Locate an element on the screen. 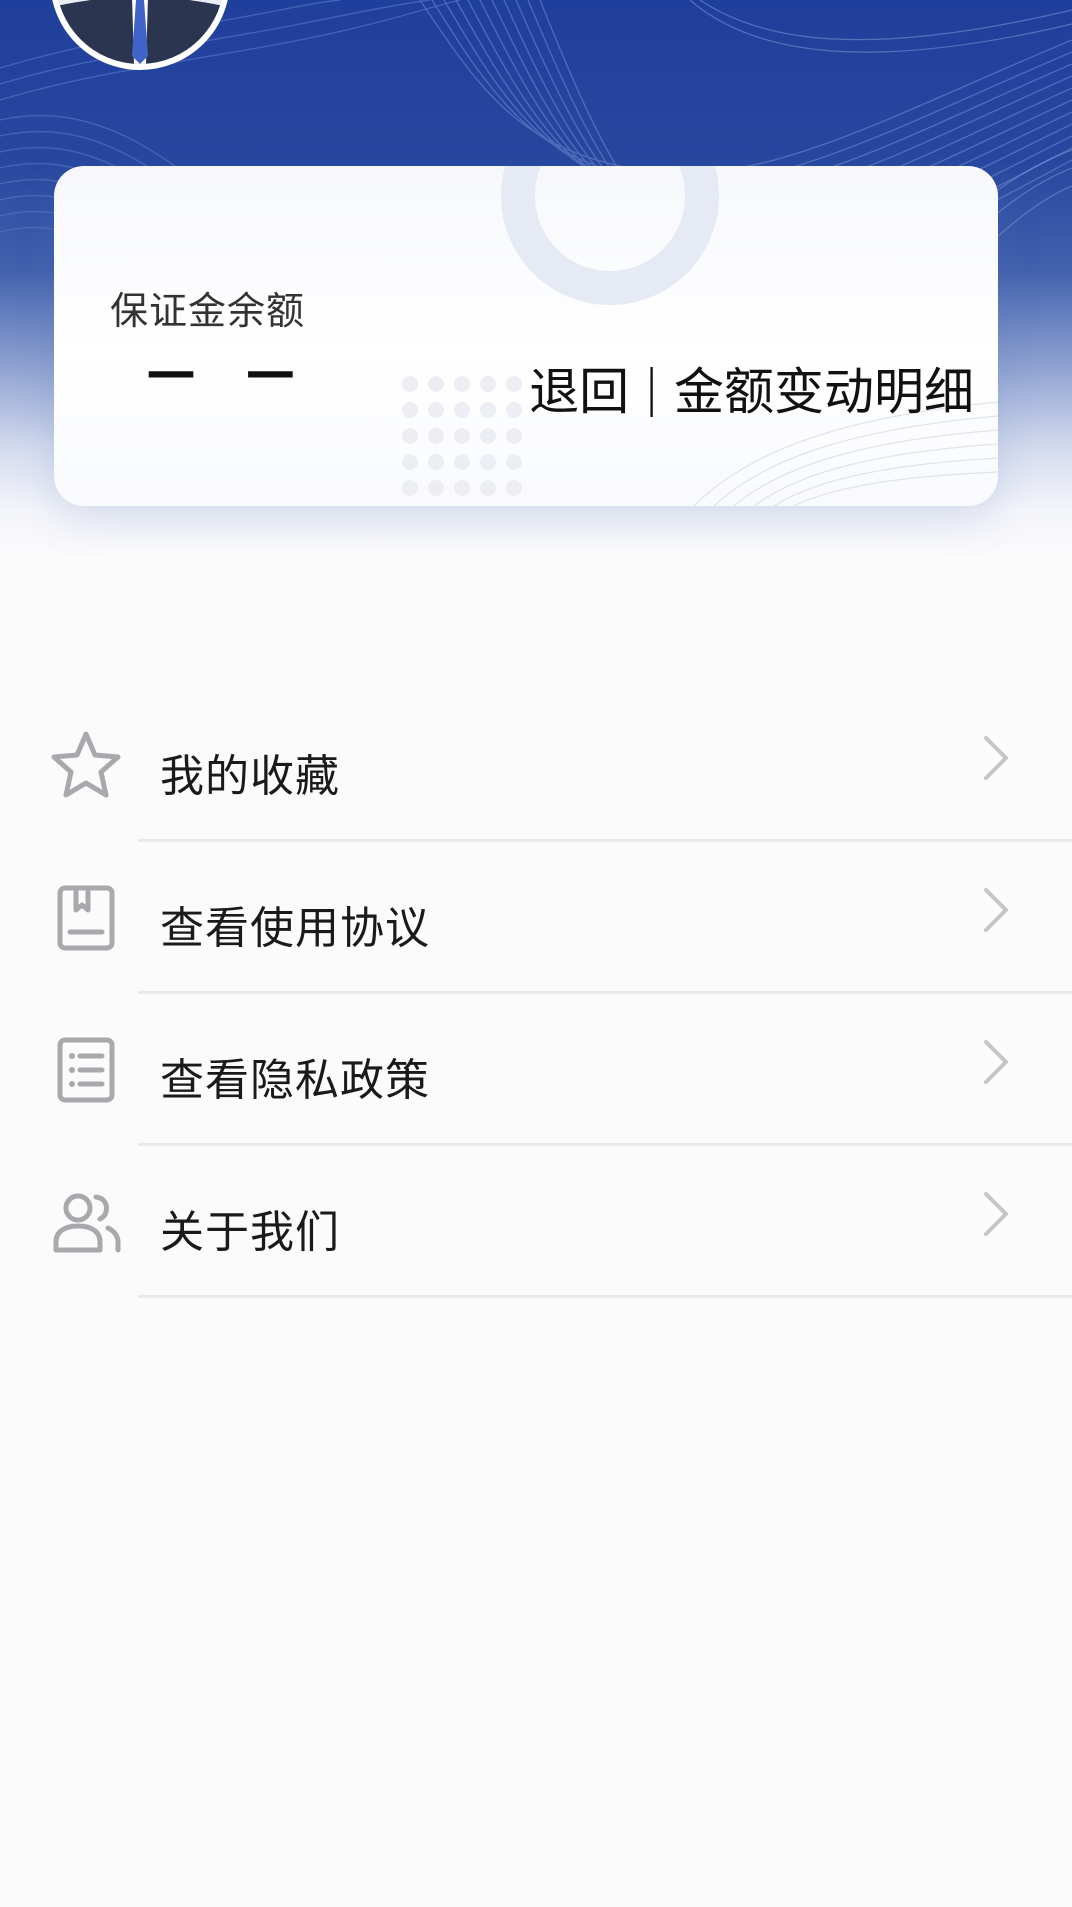 The image size is (1072, 1907). card-actions: 退回 | 金额变动明细 is located at coordinates (751, 388).